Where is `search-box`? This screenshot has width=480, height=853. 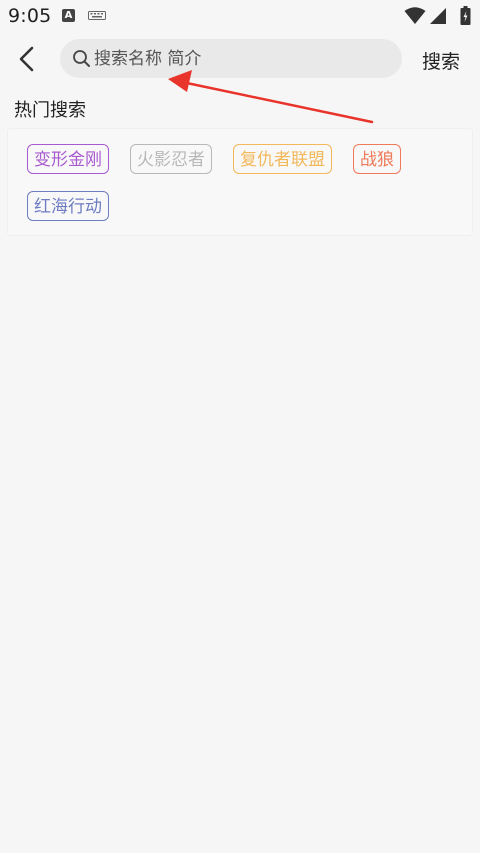 search-box is located at coordinates (231, 58).